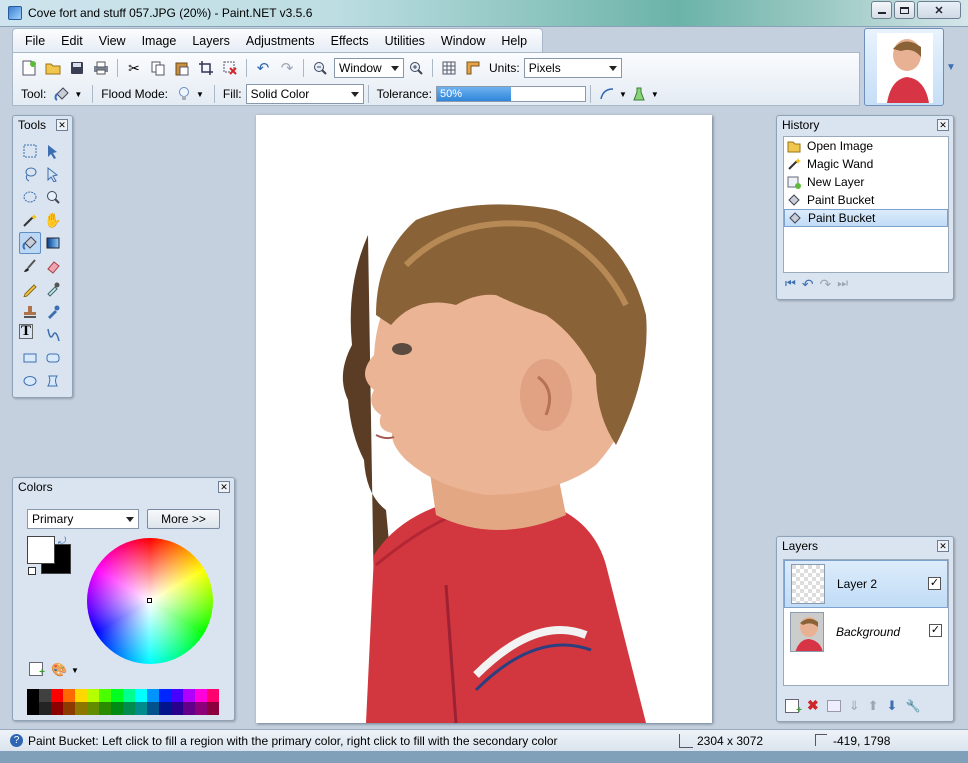 Image resolution: width=968 pixels, height=763 pixels. What do you see at coordinates (183, 519) in the screenshot?
I see `more-colors-button: More >>` at bounding box center [183, 519].